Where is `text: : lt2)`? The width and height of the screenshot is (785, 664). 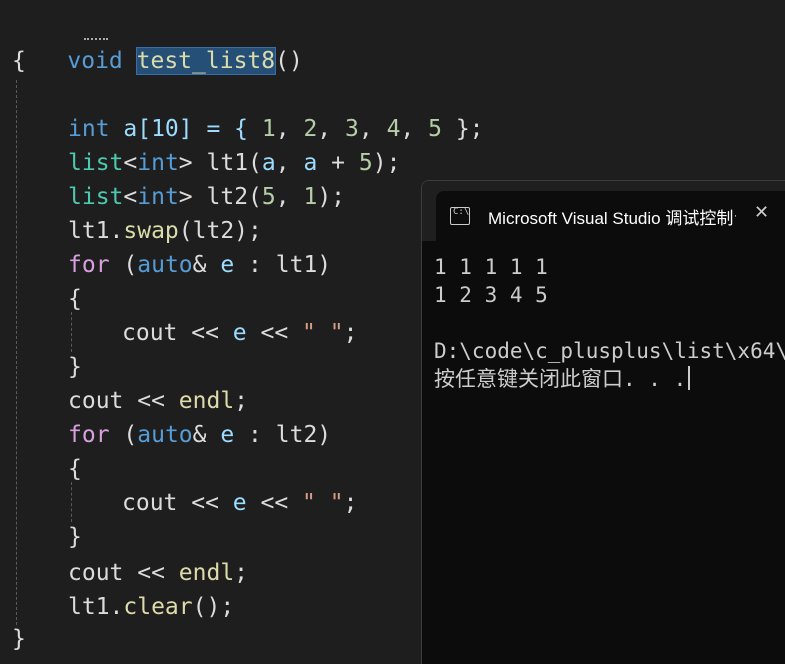 text: : lt2) is located at coordinates (283, 435).